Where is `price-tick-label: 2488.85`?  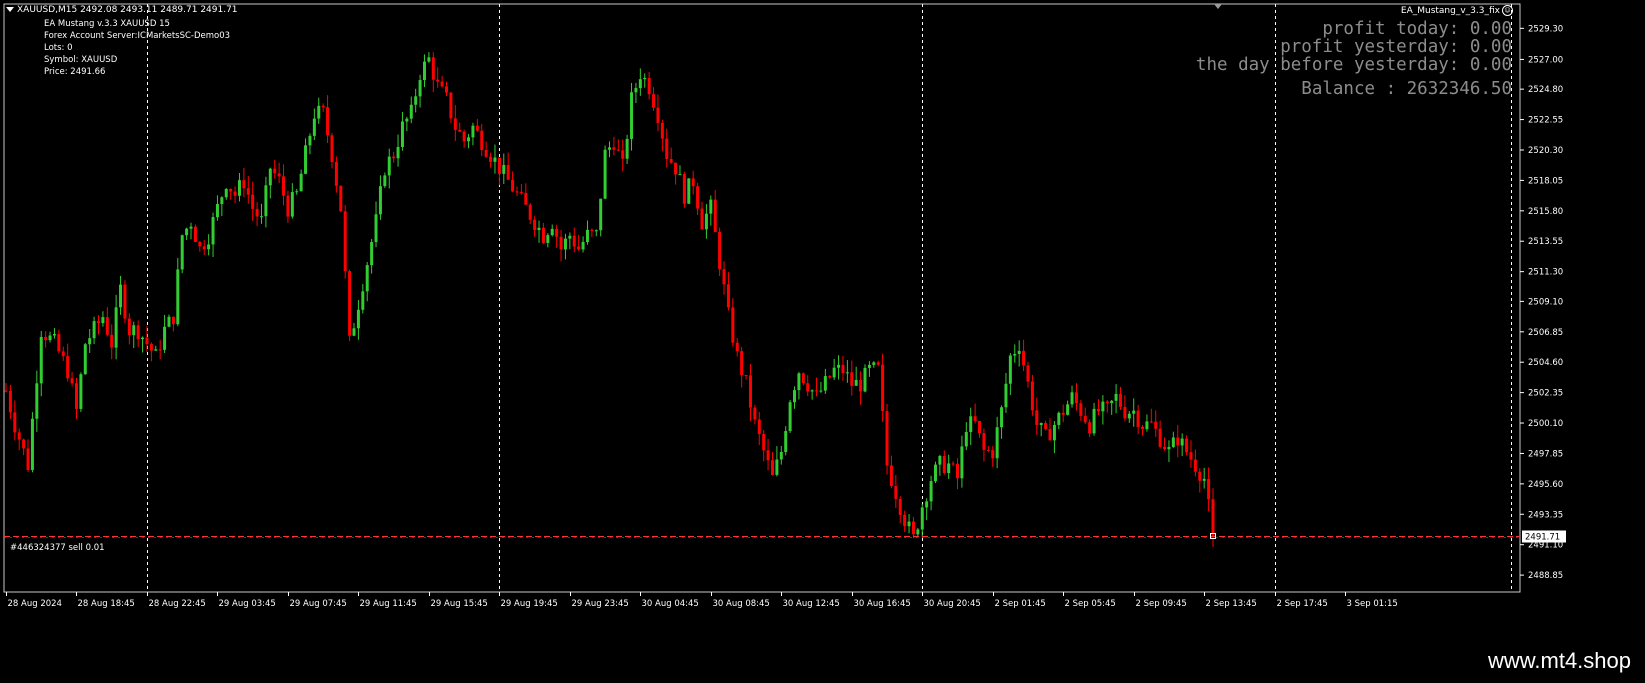 price-tick-label: 2488.85 is located at coordinates (1545, 576).